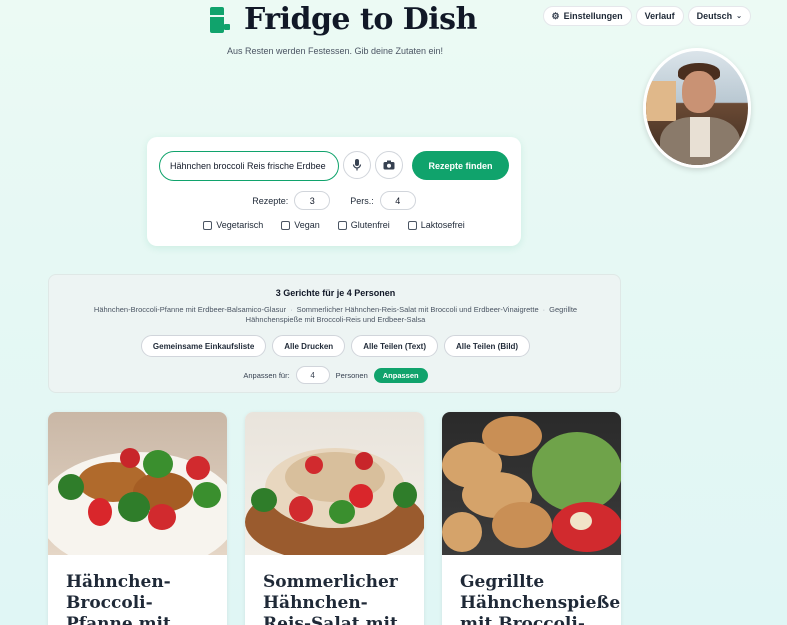 The height and width of the screenshot is (625, 787). What do you see at coordinates (400, 375) in the screenshot?
I see `adjust-button: Anpassen` at bounding box center [400, 375].